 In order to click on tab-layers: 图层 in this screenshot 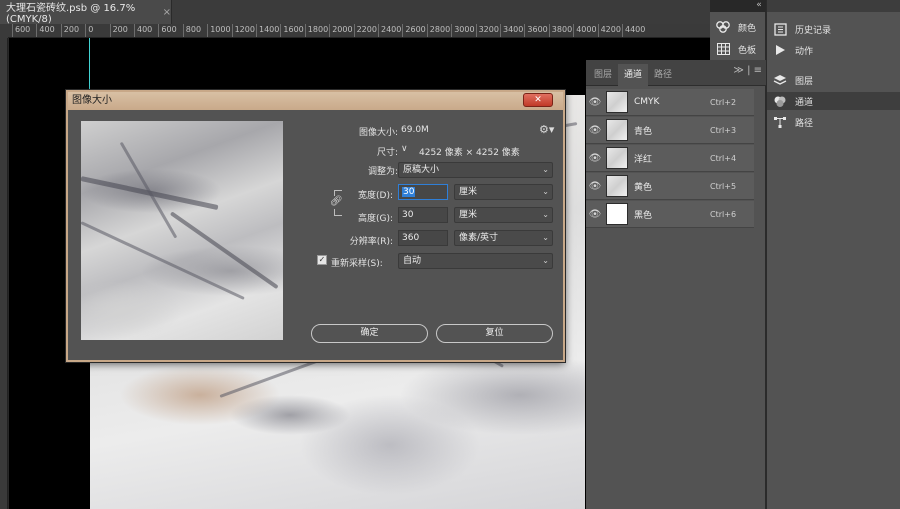, I will do `click(603, 75)`.